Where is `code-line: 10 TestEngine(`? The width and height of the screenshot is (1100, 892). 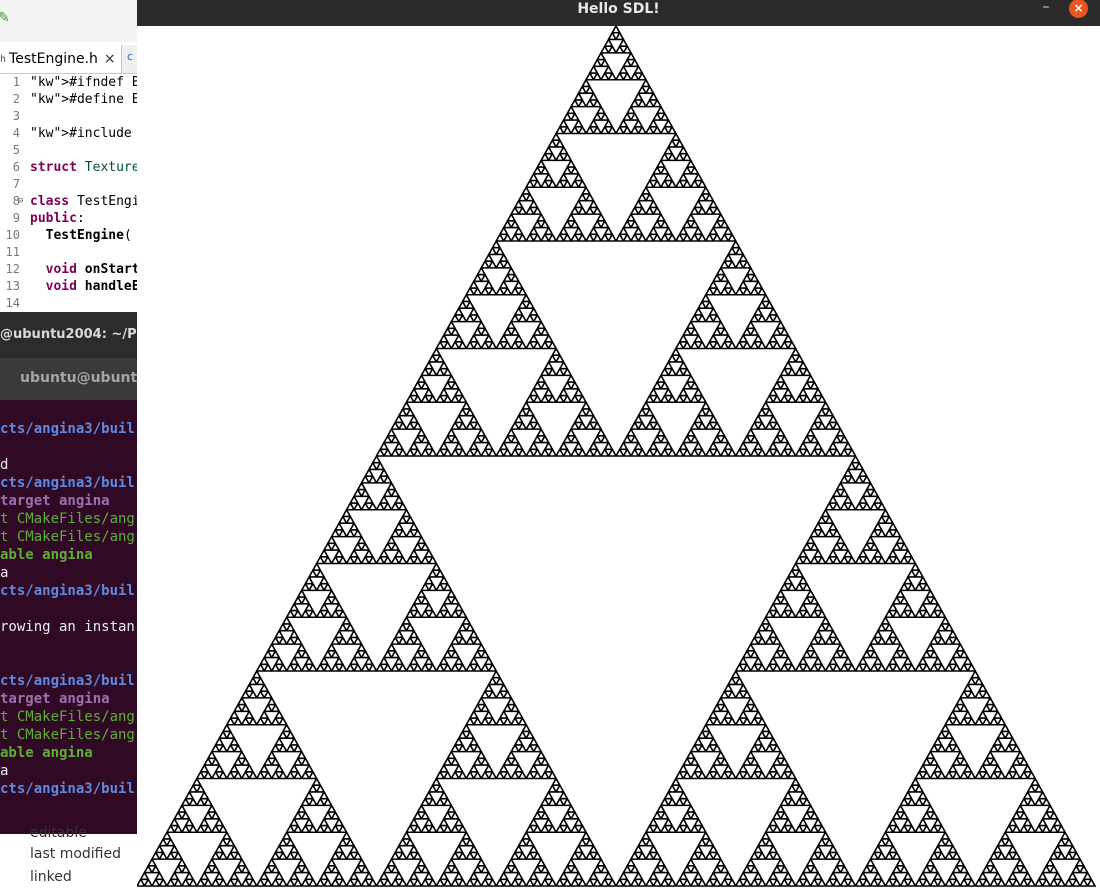
code-line: 10 TestEngine( is located at coordinates (68, 235).